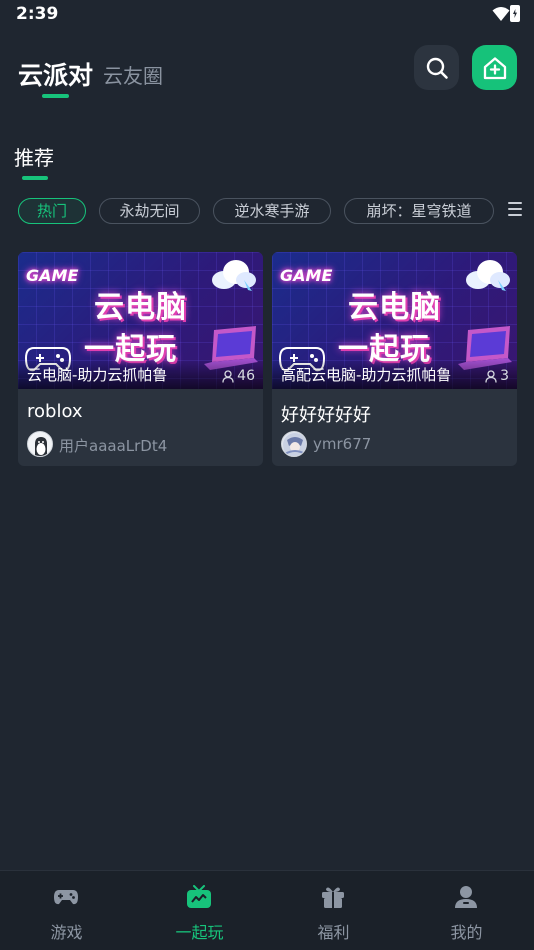 Image resolution: width=534 pixels, height=950 pixels. What do you see at coordinates (97, 375) in the screenshot?
I see `room-name: 云电脑-助力云抓帕鲁` at bounding box center [97, 375].